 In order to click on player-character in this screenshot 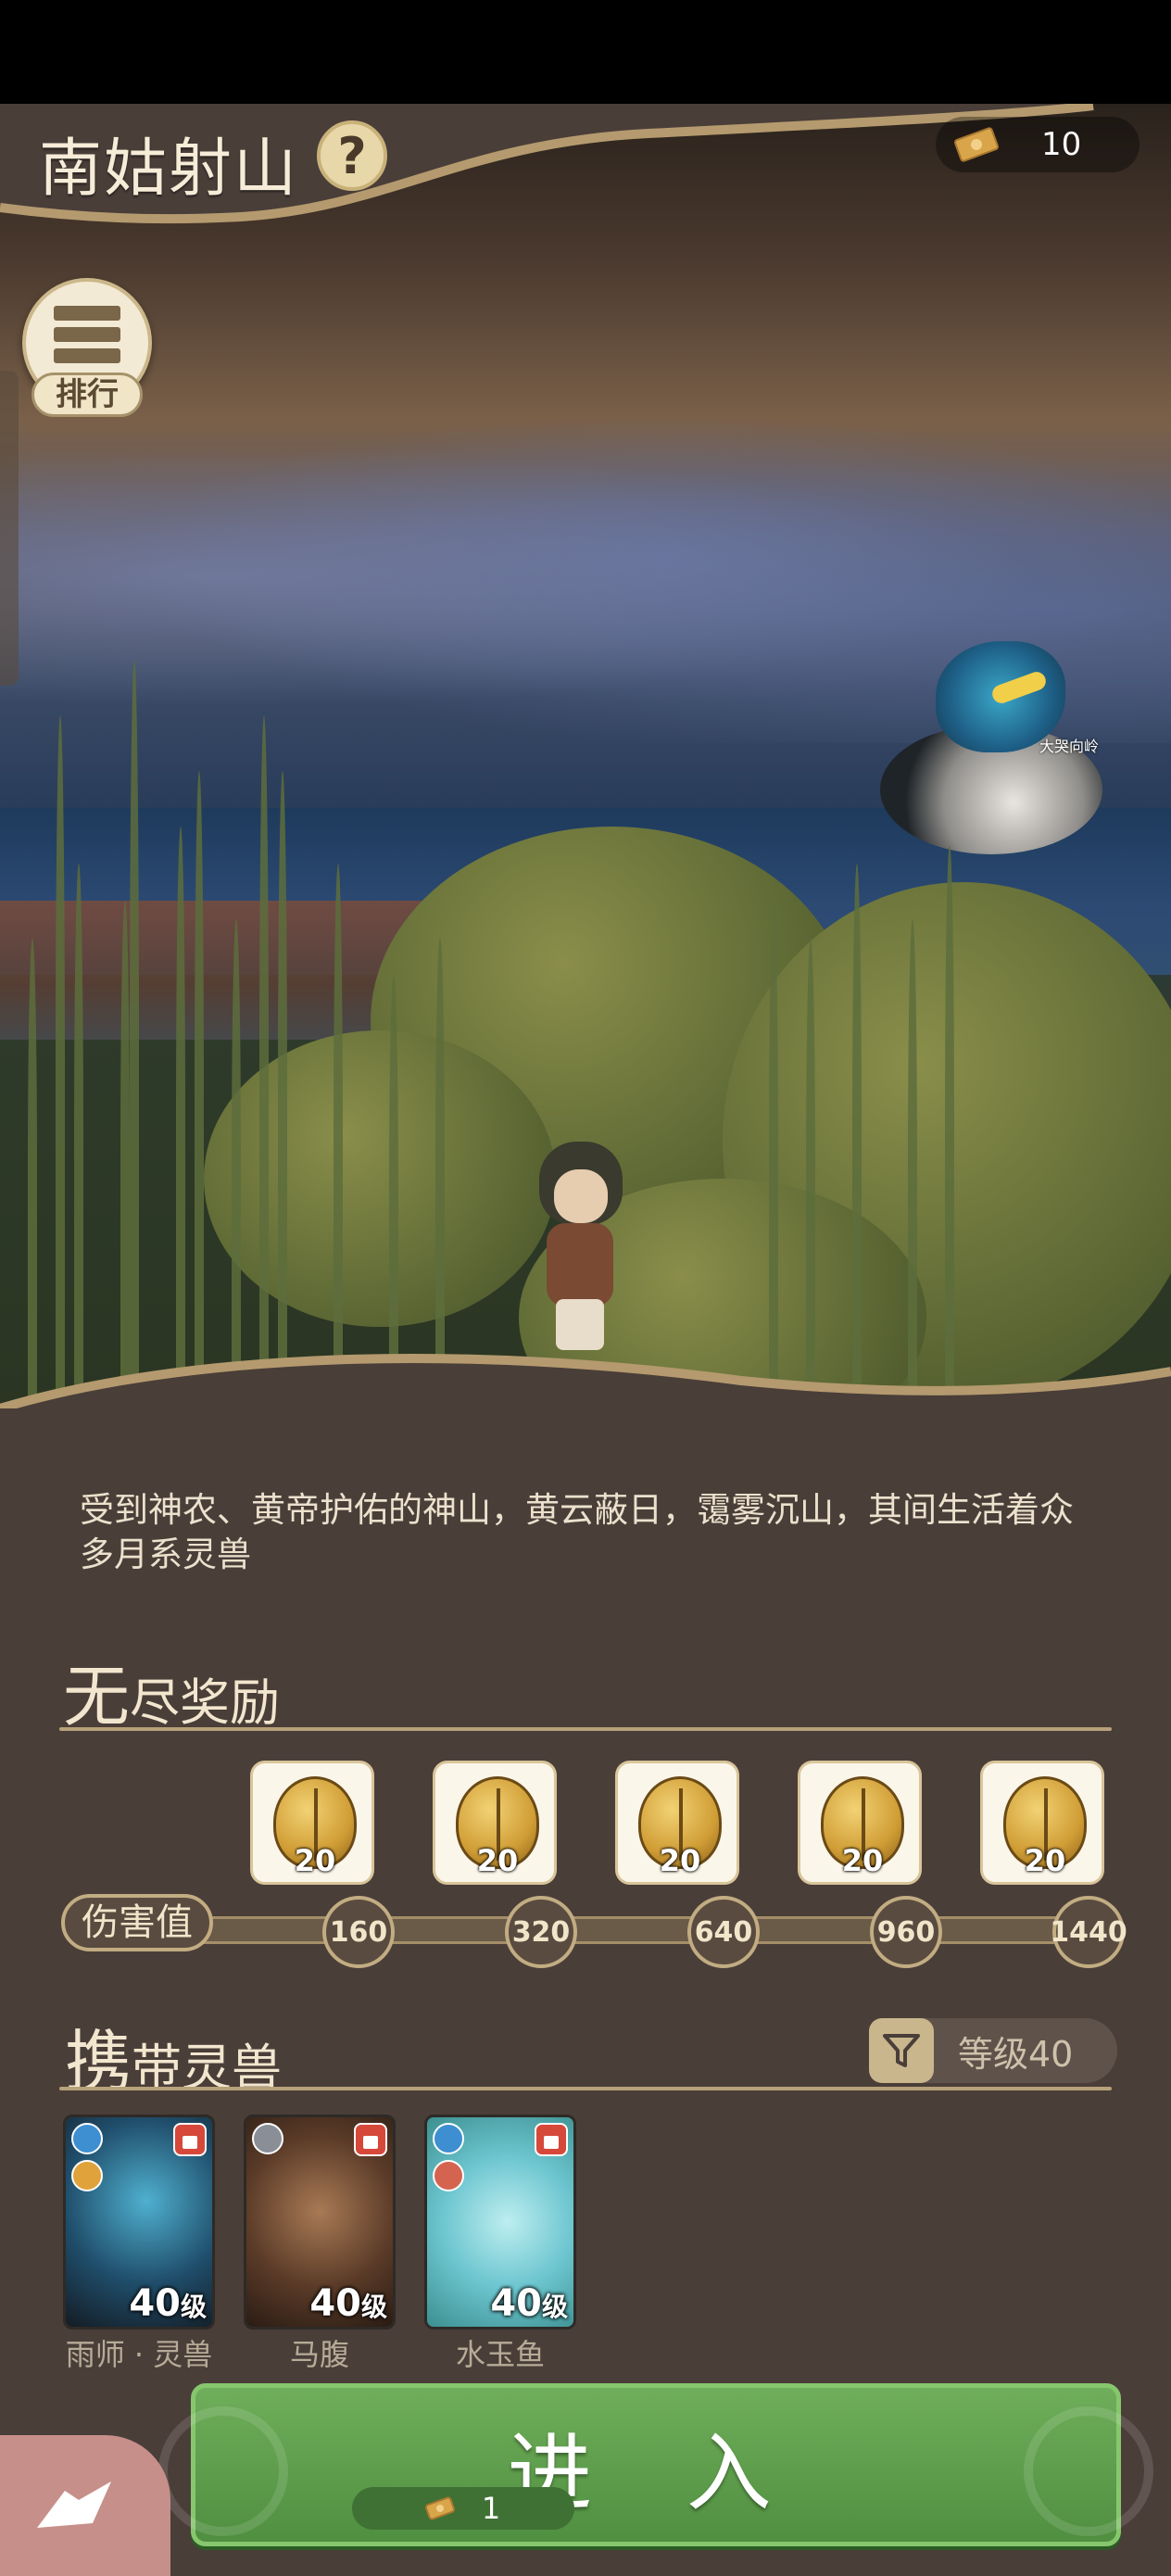, I will do `click(579, 1248)`.